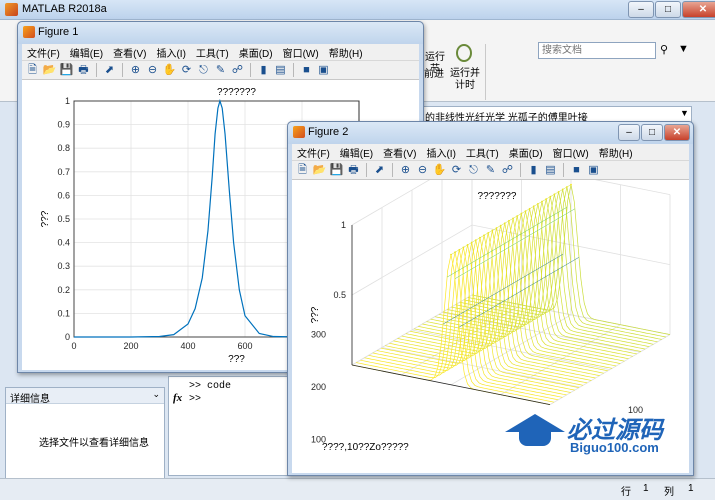 The image size is (715, 500). I want to click on z-tick-label: 1, so click(343, 225).